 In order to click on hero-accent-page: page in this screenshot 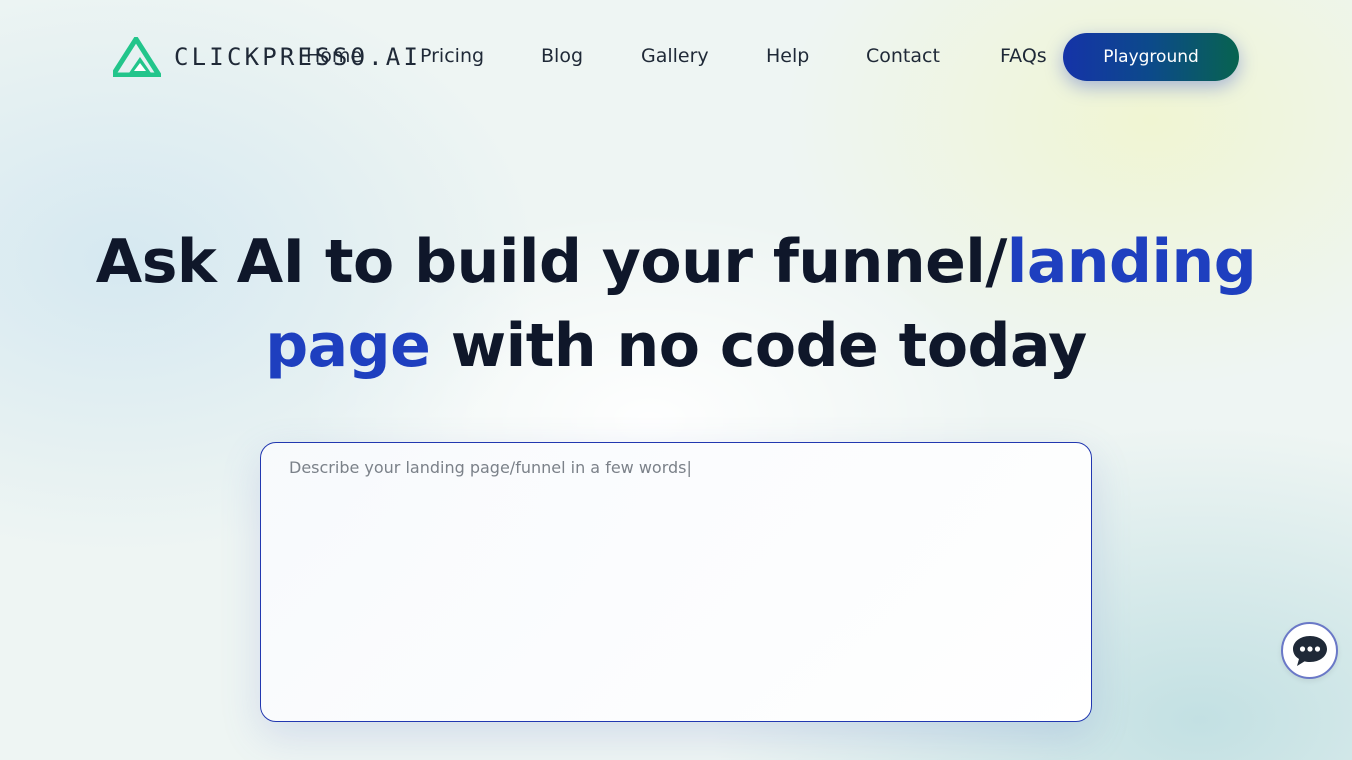, I will do `click(348, 346)`.